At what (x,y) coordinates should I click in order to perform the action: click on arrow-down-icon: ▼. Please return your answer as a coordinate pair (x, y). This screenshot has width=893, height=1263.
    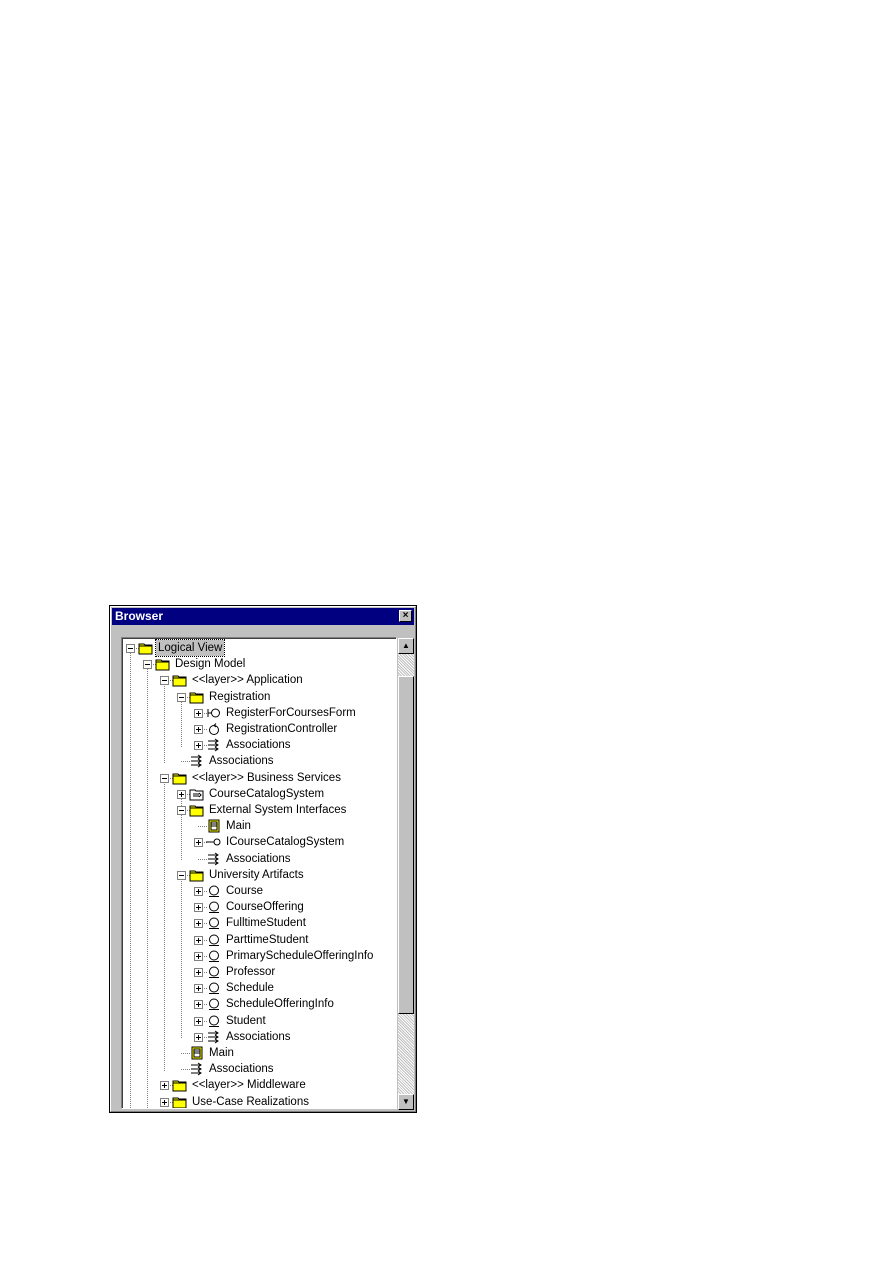
    Looking at the image, I should click on (406, 1101).